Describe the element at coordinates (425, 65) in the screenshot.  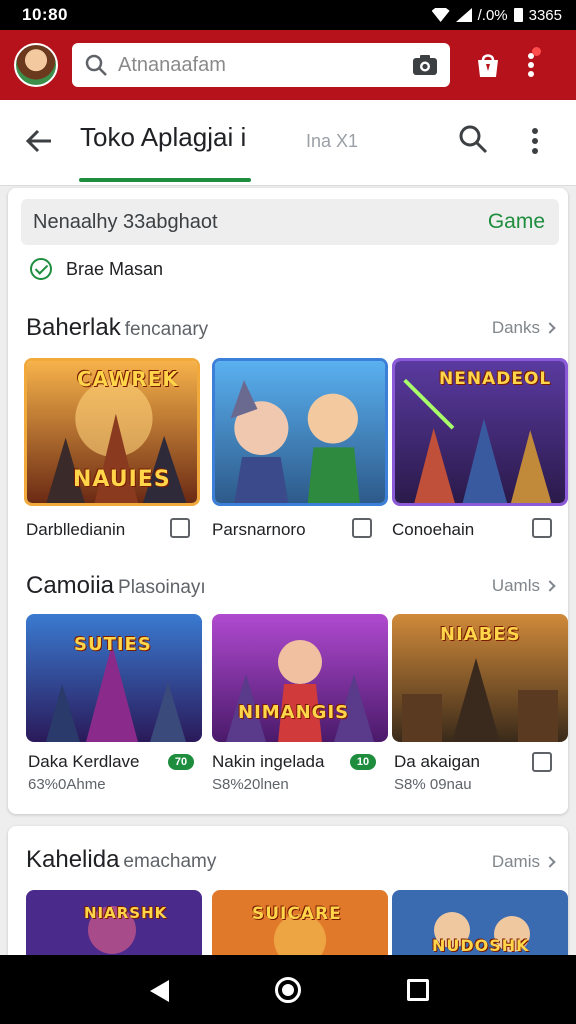
I see `camera-icon` at that location.